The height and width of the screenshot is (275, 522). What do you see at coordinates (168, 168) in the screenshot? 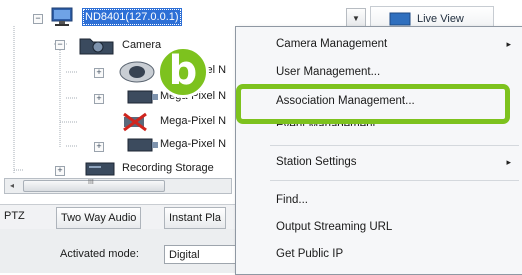
I see `recording-storage-label: Recording Storage` at bounding box center [168, 168].